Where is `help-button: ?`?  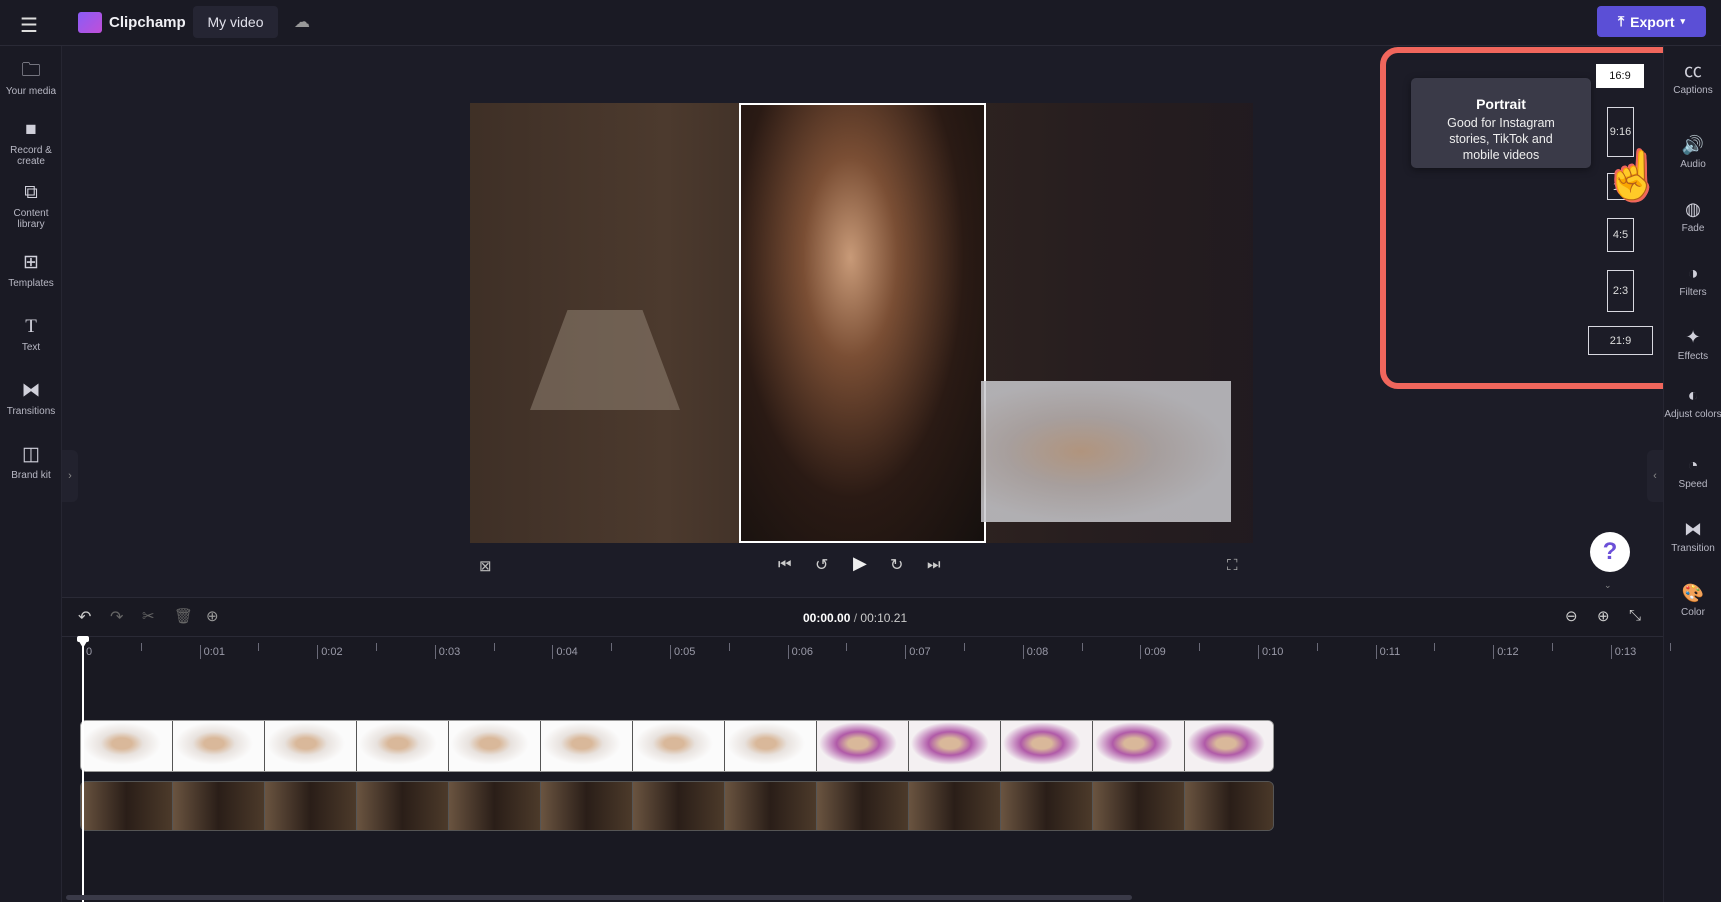
help-button: ? is located at coordinates (1610, 552).